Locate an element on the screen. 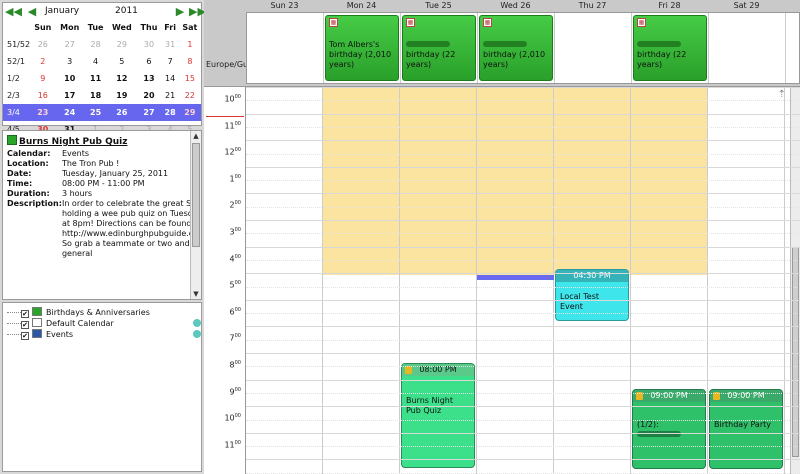  week-number: 51/52 is located at coordinates (16, 44).